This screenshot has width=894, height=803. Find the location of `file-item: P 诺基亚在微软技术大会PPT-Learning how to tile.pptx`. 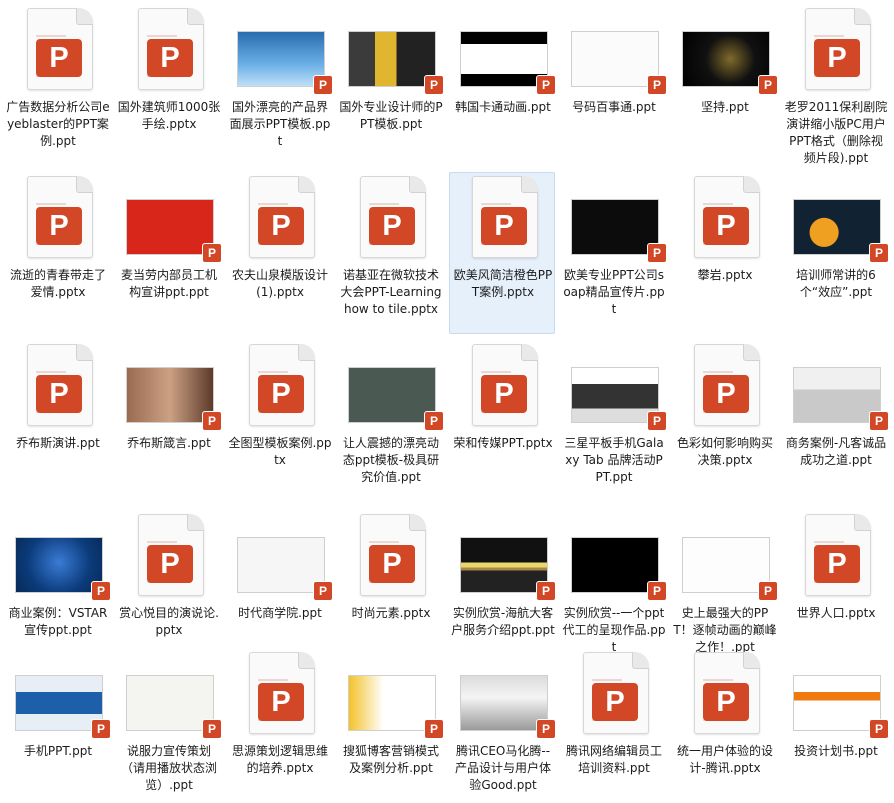

file-item: P 诺基亚在微软技术大会PPT-Learning how to tile.pptx is located at coordinates (390, 253).